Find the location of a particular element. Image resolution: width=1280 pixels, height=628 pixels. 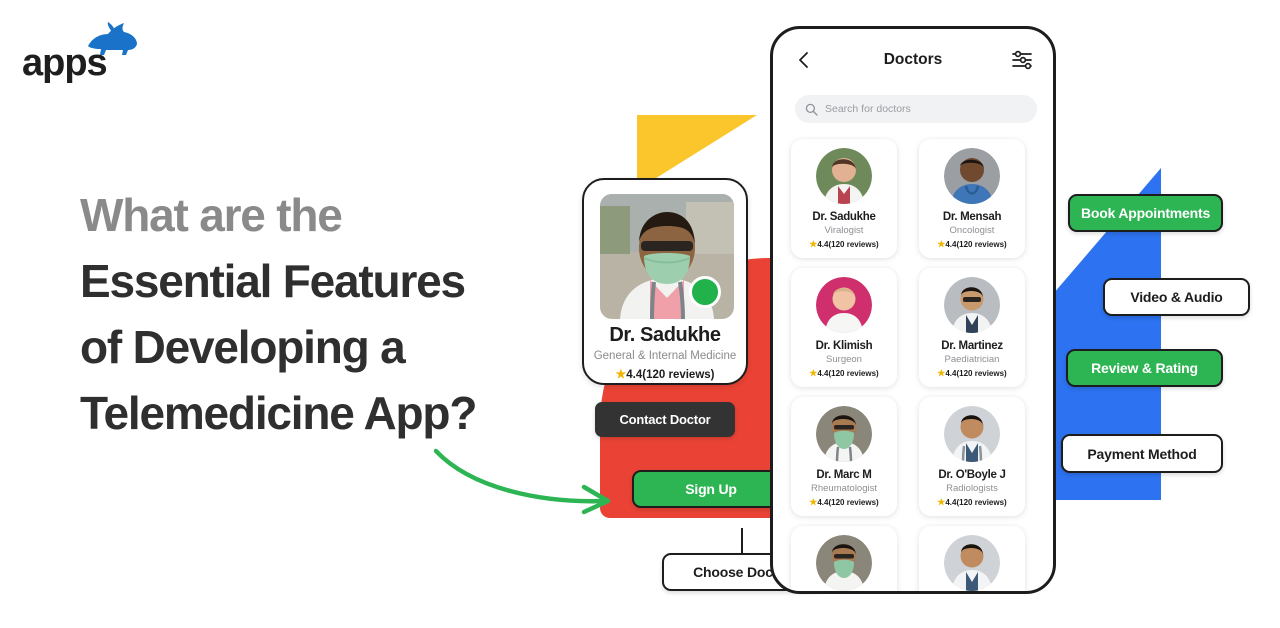

featured-doctor-name: Dr. Sadukhe is located at coordinates (665, 335).